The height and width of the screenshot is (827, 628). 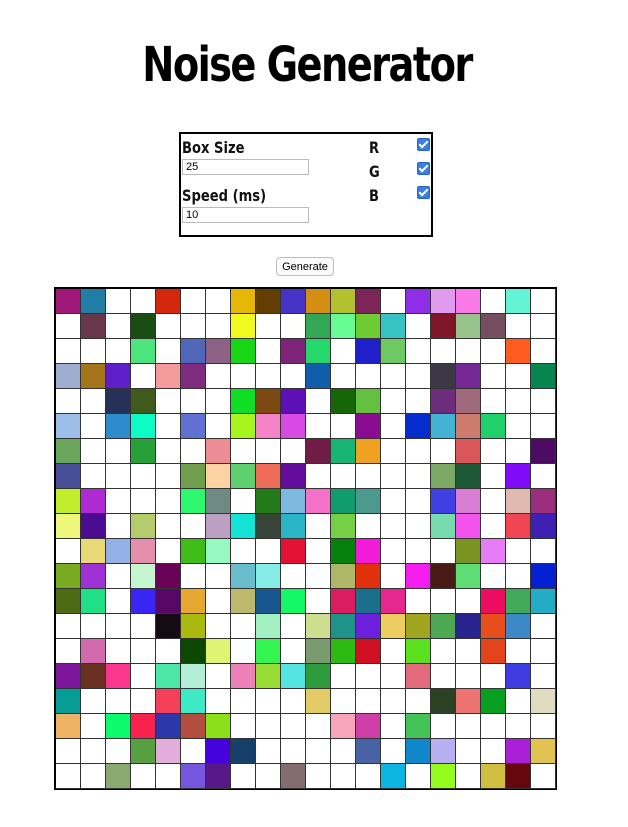 What do you see at coordinates (305, 266) in the screenshot?
I see `generate-button: Generate` at bounding box center [305, 266].